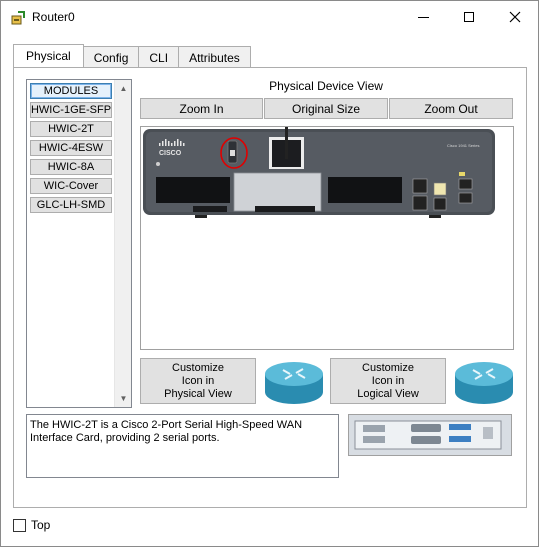 Image resolution: width=539 pixels, height=547 pixels. What do you see at coordinates (48, 55) in the screenshot?
I see `tab-physical: Physical` at bounding box center [48, 55].